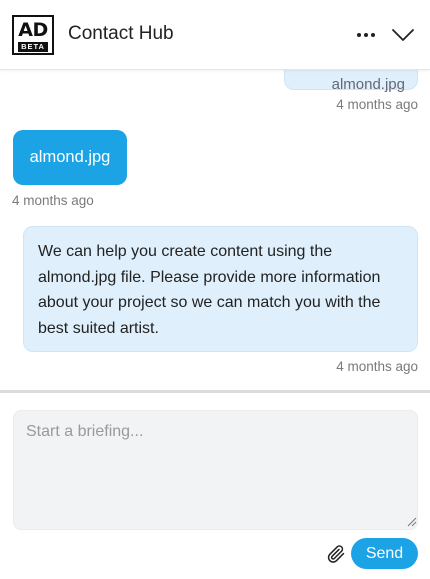 The width and height of the screenshot is (430, 579). What do you see at coordinates (215, 391) in the screenshot?
I see `composer-divider` at bounding box center [215, 391].